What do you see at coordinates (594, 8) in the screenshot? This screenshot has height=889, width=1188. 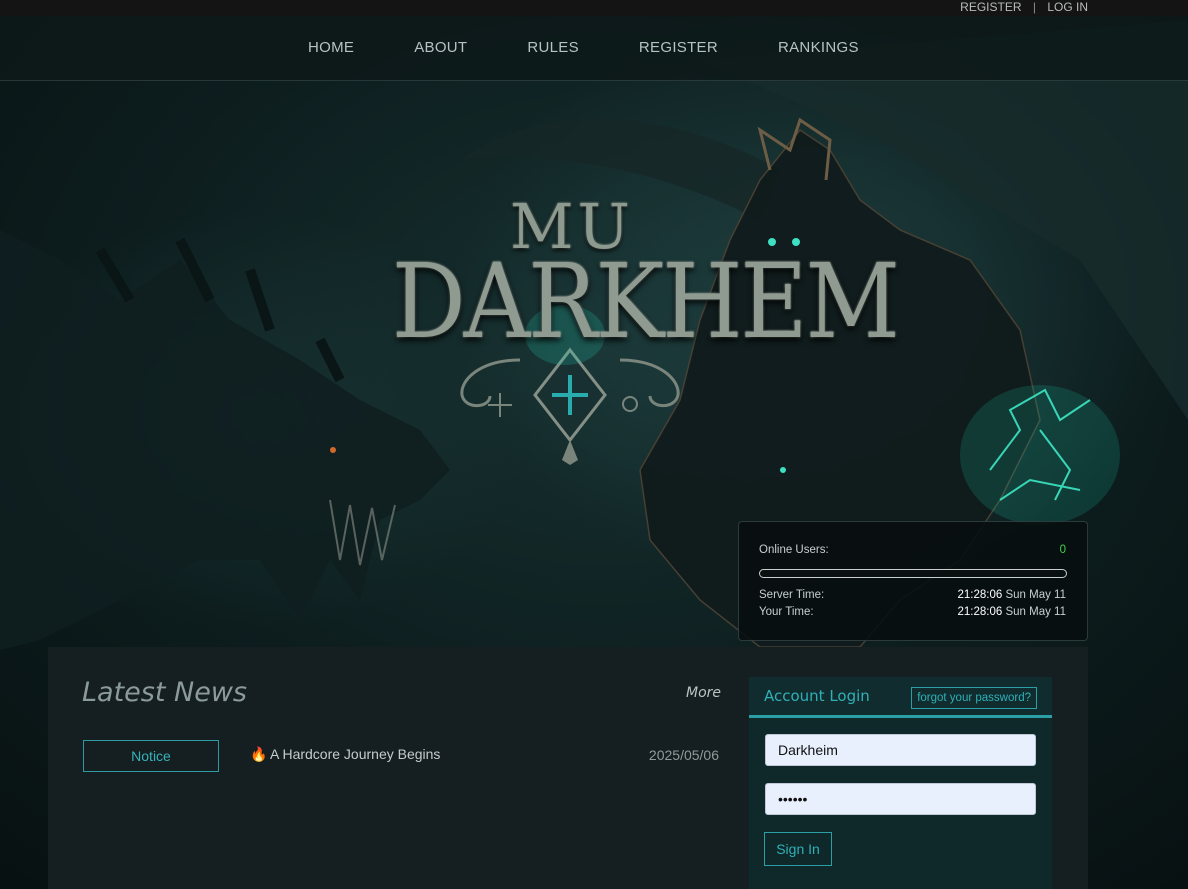 I see `top-strip: REGISTER | LOG IN` at bounding box center [594, 8].